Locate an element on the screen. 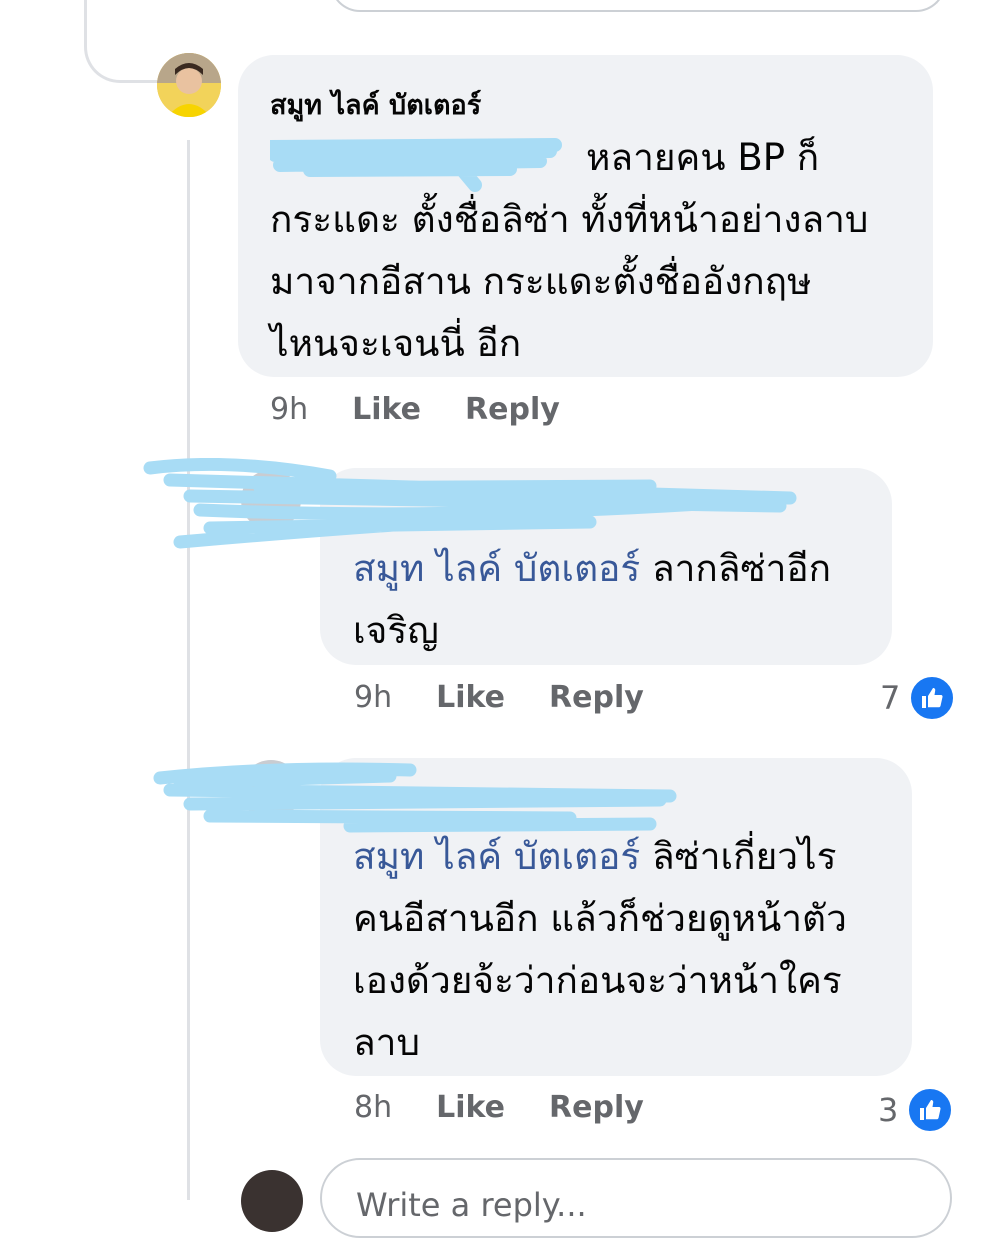 The height and width of the screenshot is (1238, 985). comment-text-line: กระแดะ ตั้งชื่อลิซ่า ทั้งที่หน้าอย่างลาบ is located at coordinates (569, 219).